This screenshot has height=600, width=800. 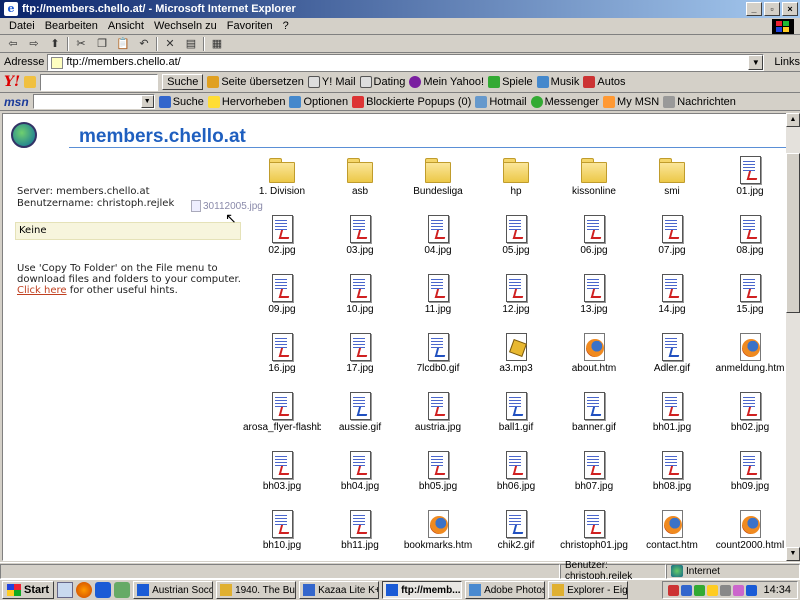 I want to click on msn-messenger: Messenger, so click(x=564, y=101).